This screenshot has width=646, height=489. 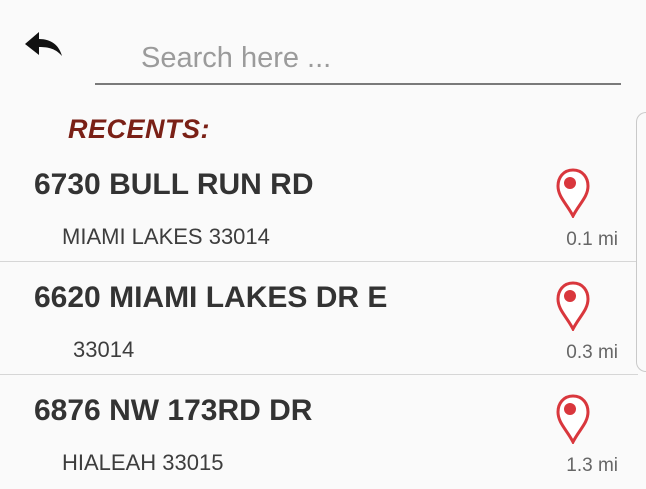 I want to click on back-arrow-icon, so click(x=43, y=44).